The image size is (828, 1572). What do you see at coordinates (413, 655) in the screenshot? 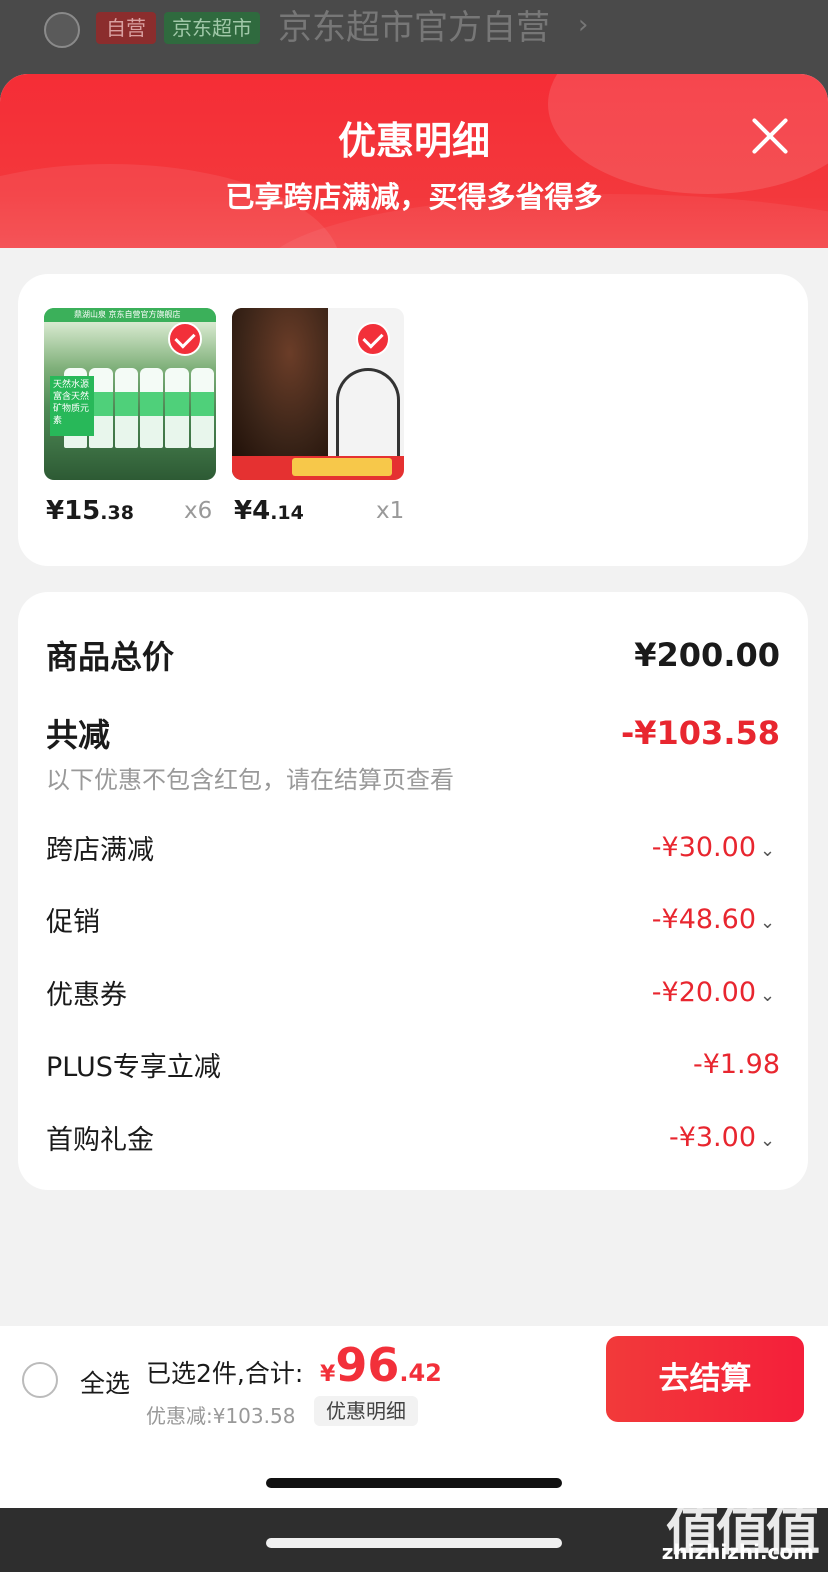
I see `total-price-row: 商品总价 ¥200.00` at bounding box center [413, 655].